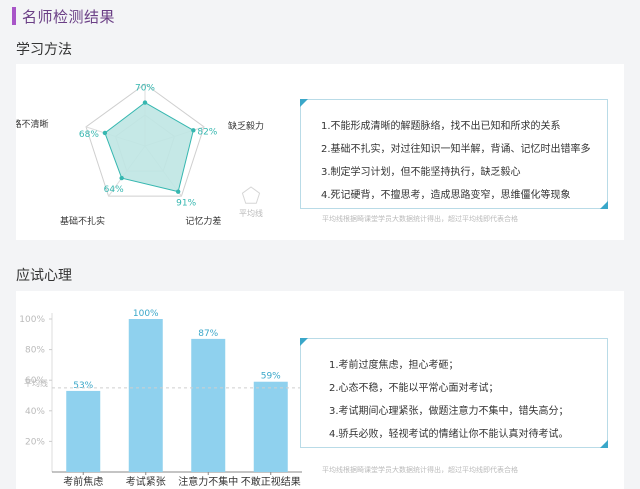  What do you see at coordinates (203, 221) in the screenshot?
I see `radar-category-label: 记忆力差` at bounding box center [203, 221].